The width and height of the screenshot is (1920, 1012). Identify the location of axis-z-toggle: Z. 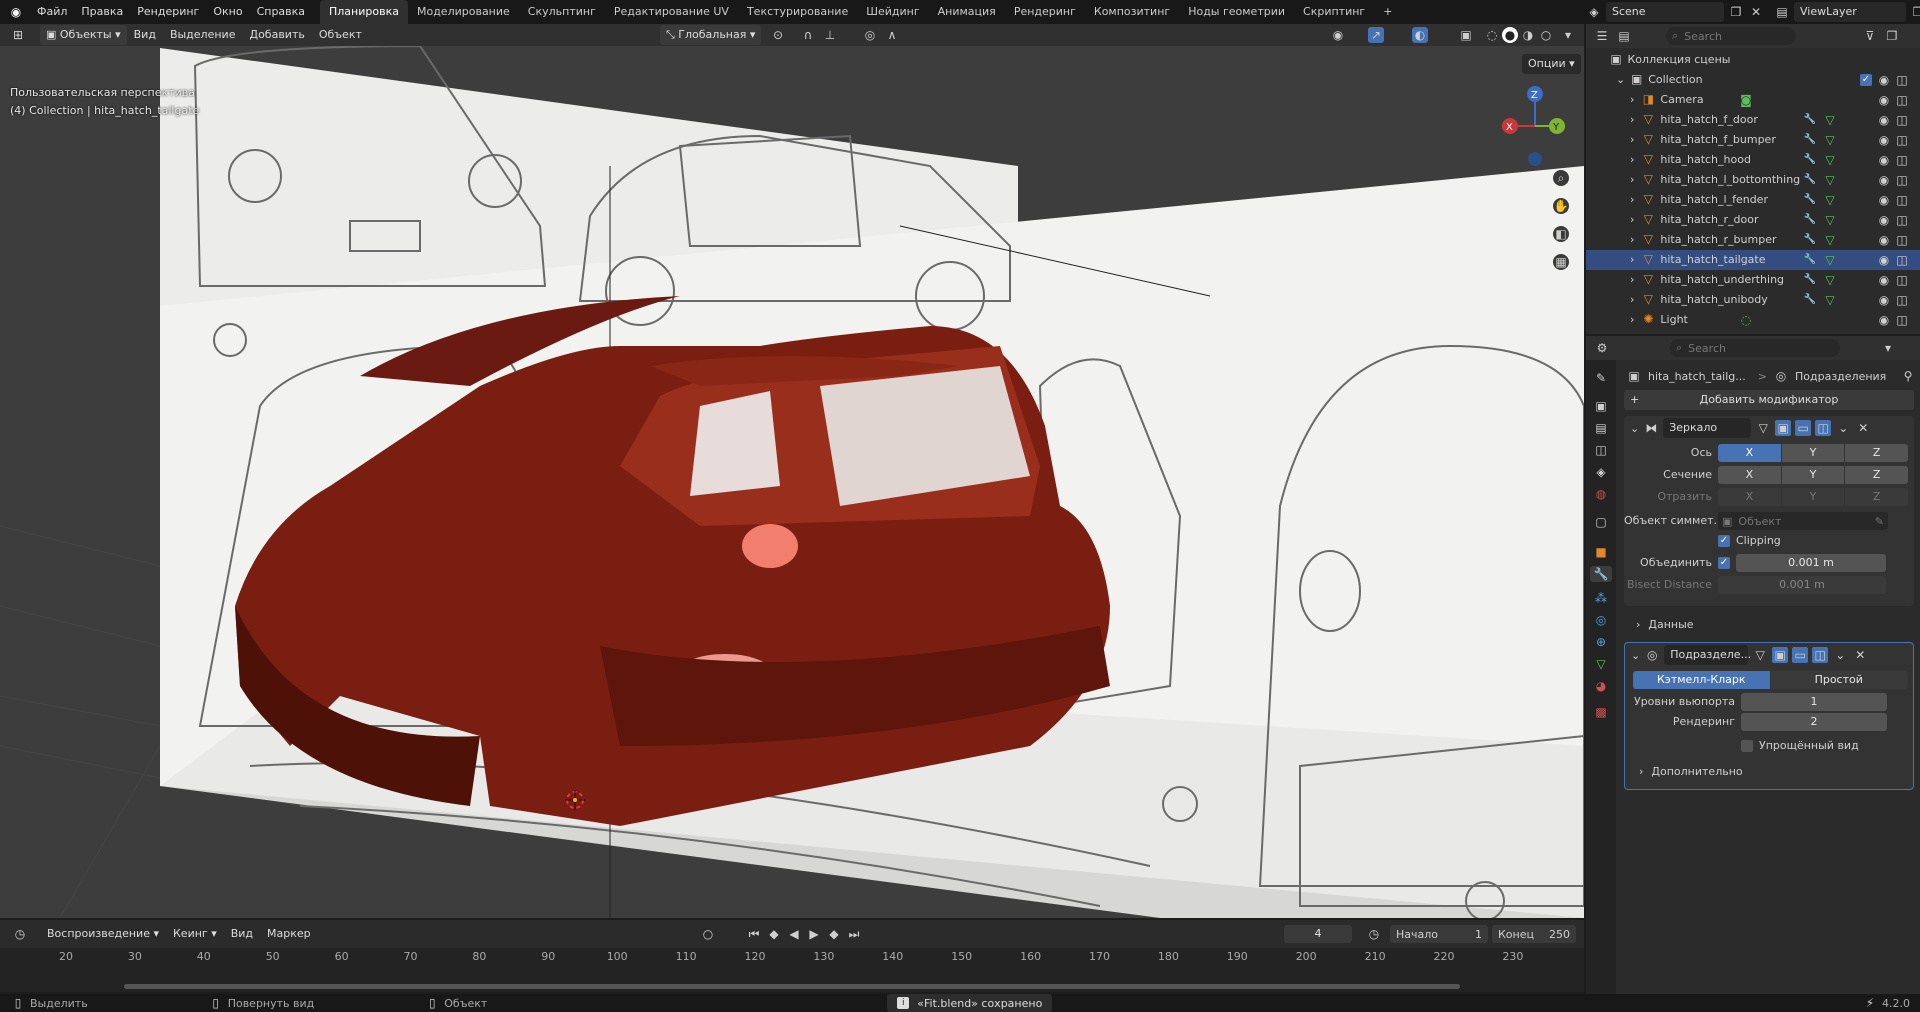
(1877, 453).